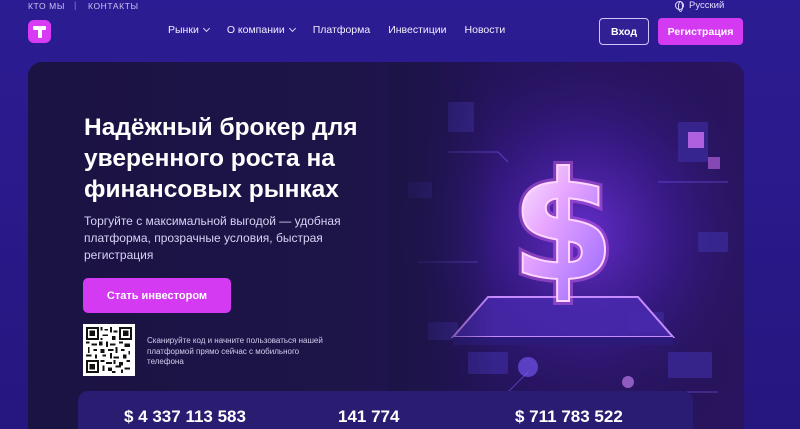 Image resolution: width=800 pixels, height=429 pixels. I want to click on nav-item-news: Новости, so click(485, 30).